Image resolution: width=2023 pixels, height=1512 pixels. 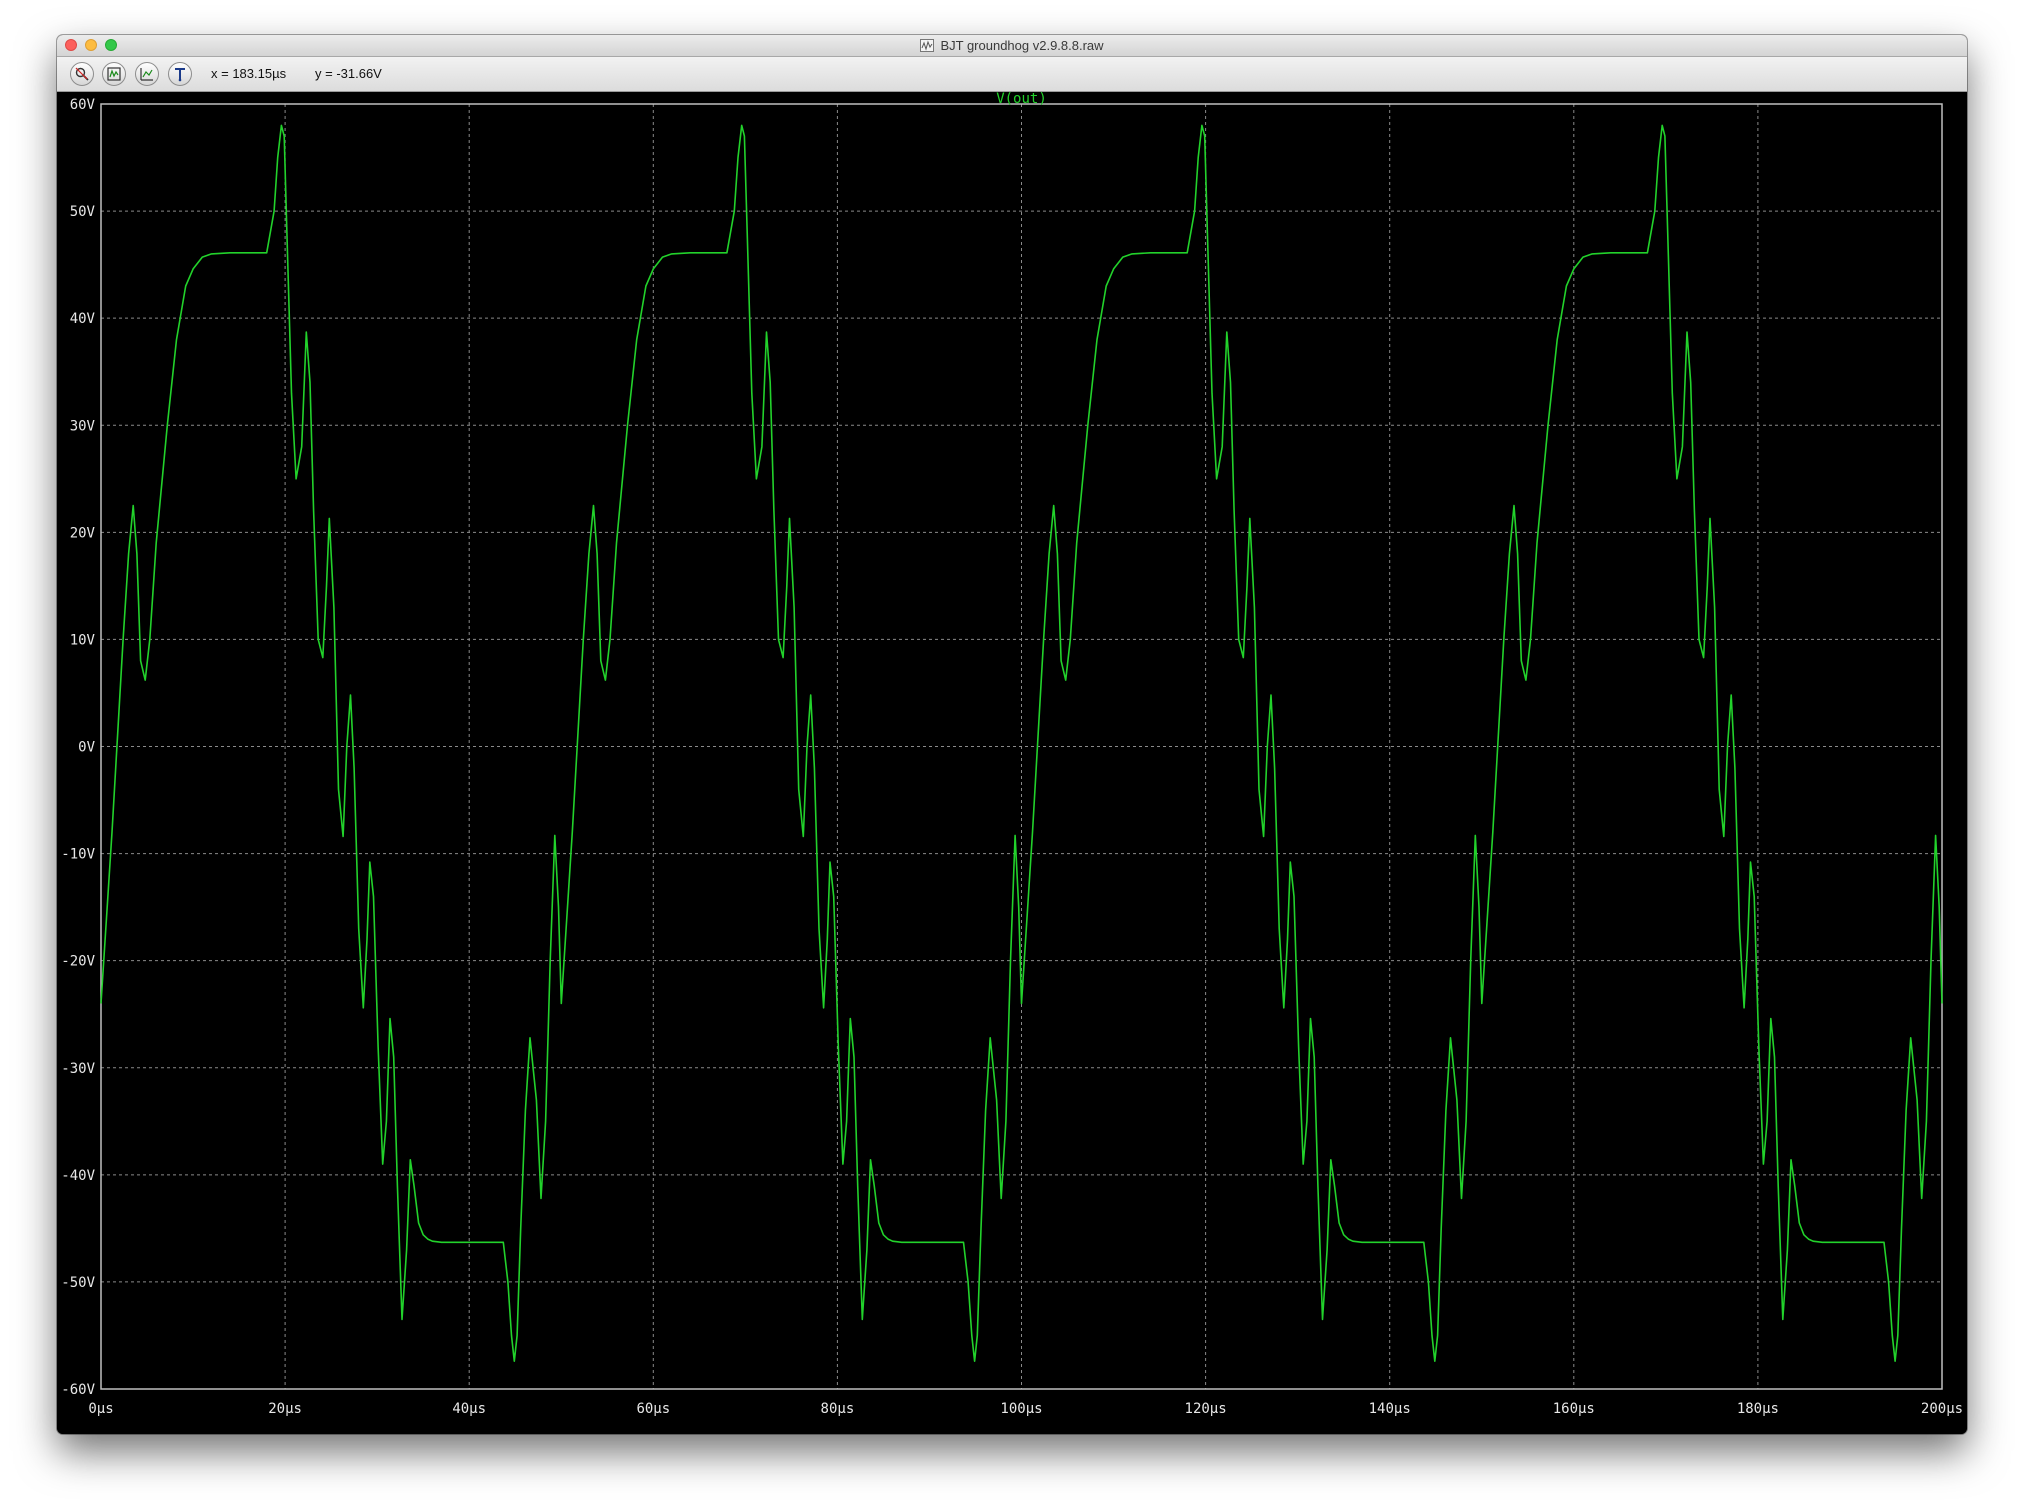 What do you see at coordinates (83, 212) in the screenshot?
I see `y-tick-label: 50V` at bounding box center [83, 212].